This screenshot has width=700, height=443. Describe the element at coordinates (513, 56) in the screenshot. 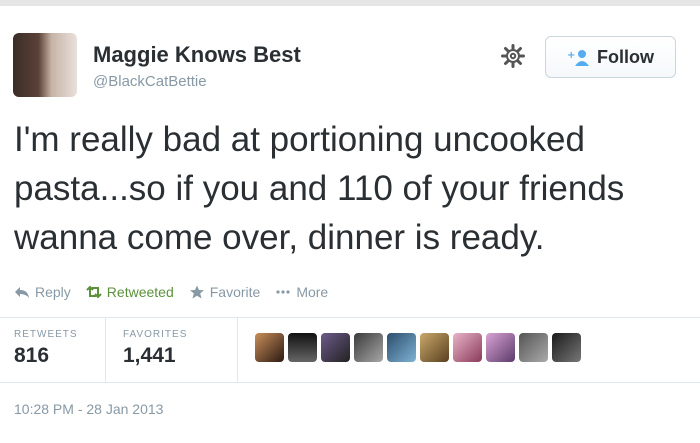

I see `gear-icon` at that location.